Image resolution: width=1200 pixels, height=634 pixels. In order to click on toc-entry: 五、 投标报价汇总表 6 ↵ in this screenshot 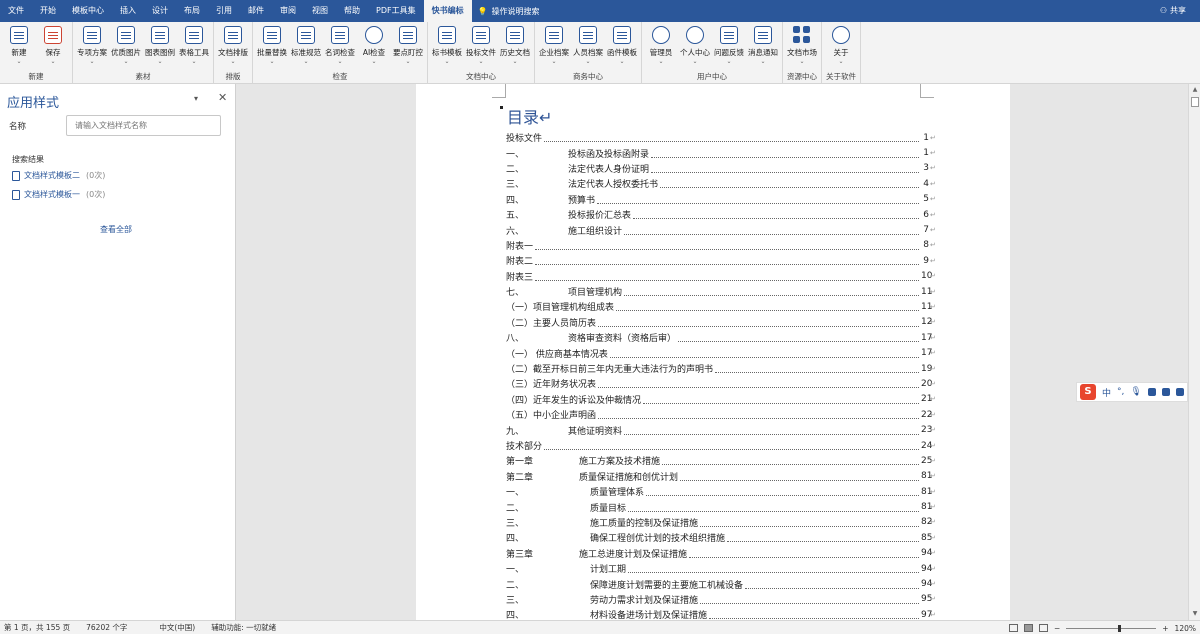, I will do `click(721, 214)`.